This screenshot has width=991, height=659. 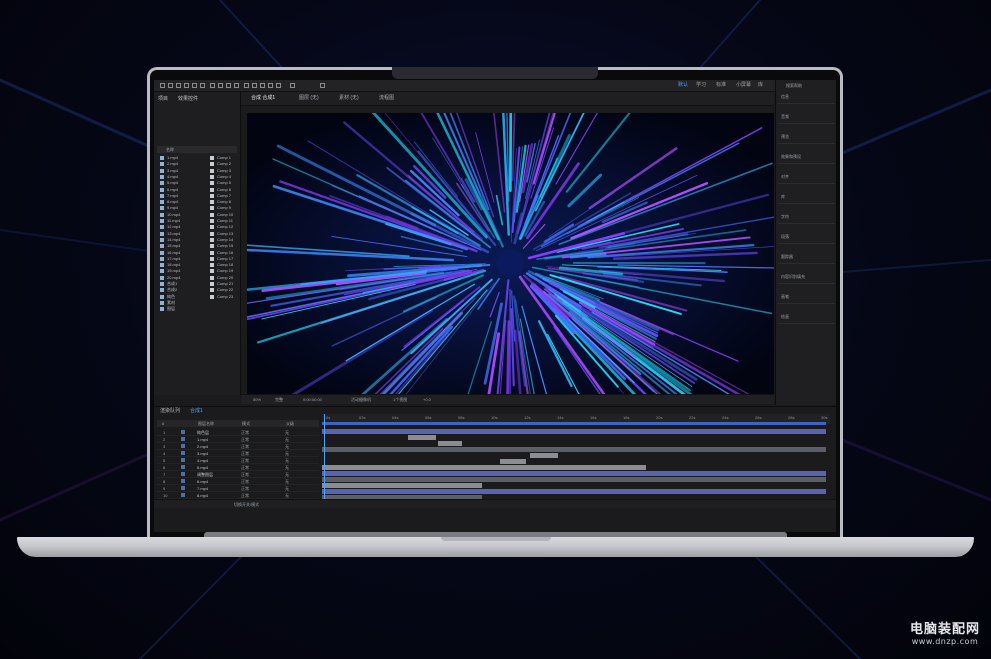 I want to click on file-row: 14.mp4 Comp 14, so click(x=197, y=240).